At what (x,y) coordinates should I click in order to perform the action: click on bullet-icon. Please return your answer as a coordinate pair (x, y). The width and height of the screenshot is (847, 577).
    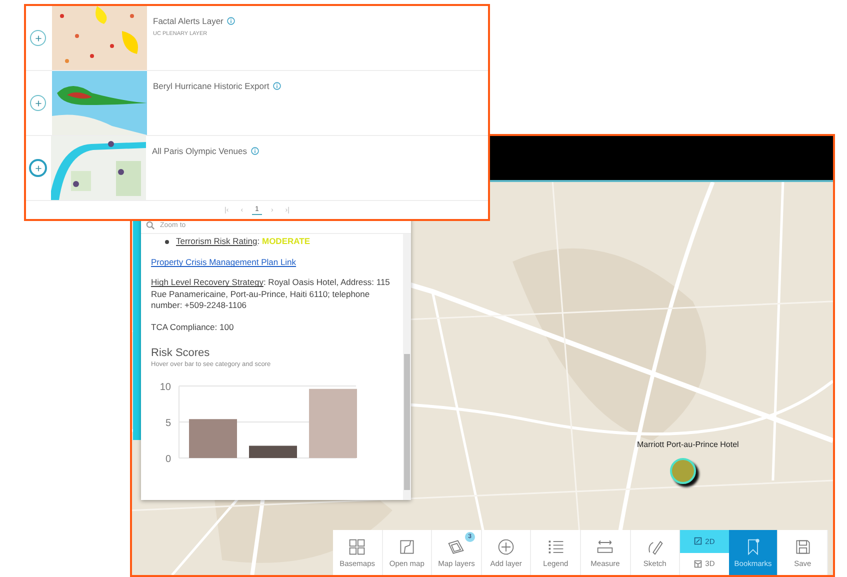
    Looking at the image, I should click on (167, 242).